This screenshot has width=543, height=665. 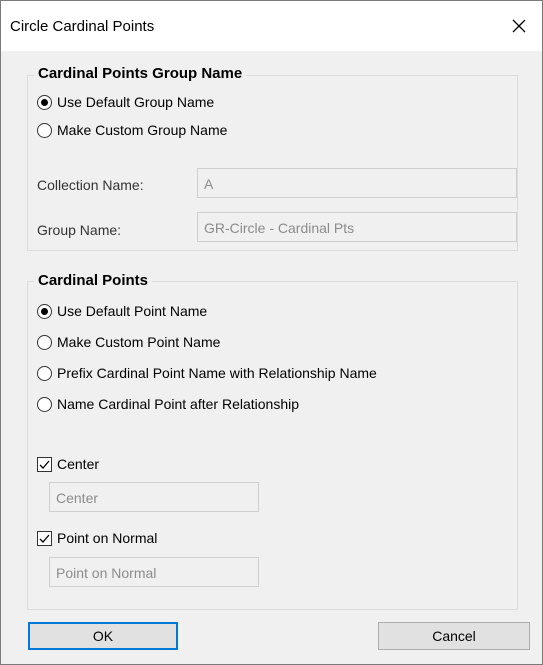 What do you see at coordinates (93, 280) in the screenshot?
I see `cardinal-points-legend: Cardinal Points` at bounding box center [93, 280].